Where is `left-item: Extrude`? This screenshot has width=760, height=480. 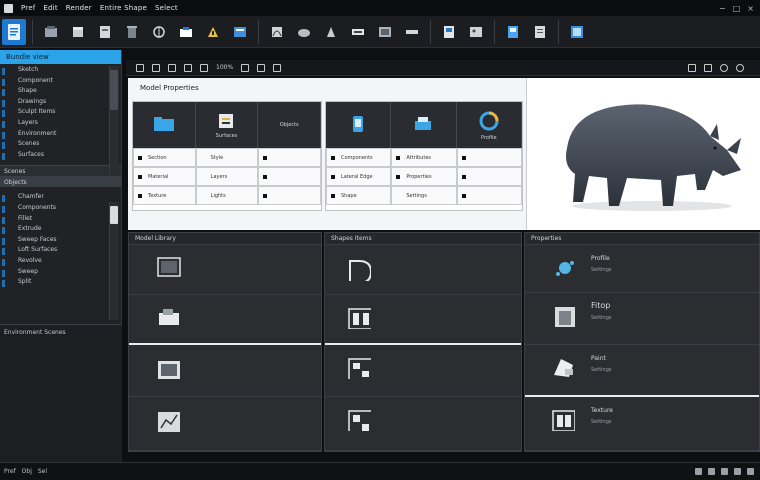 left-item: Extrude is located at coordinates (60, 230).